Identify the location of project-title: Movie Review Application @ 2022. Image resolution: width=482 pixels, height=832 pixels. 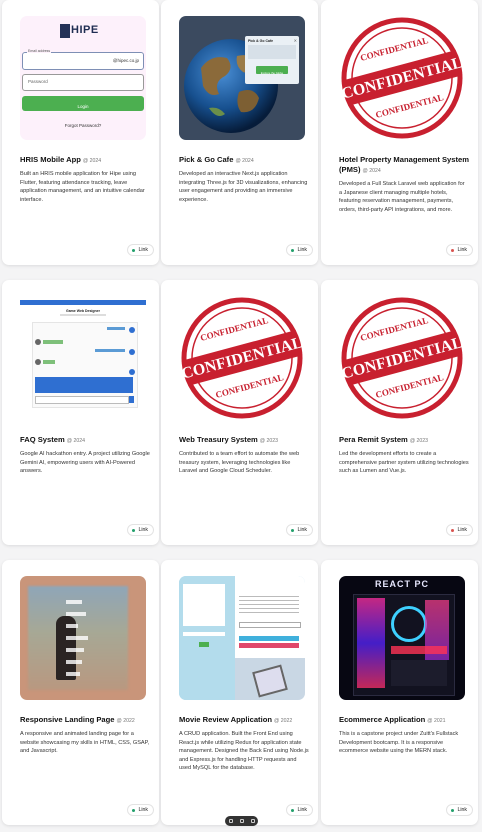
(244, 720).